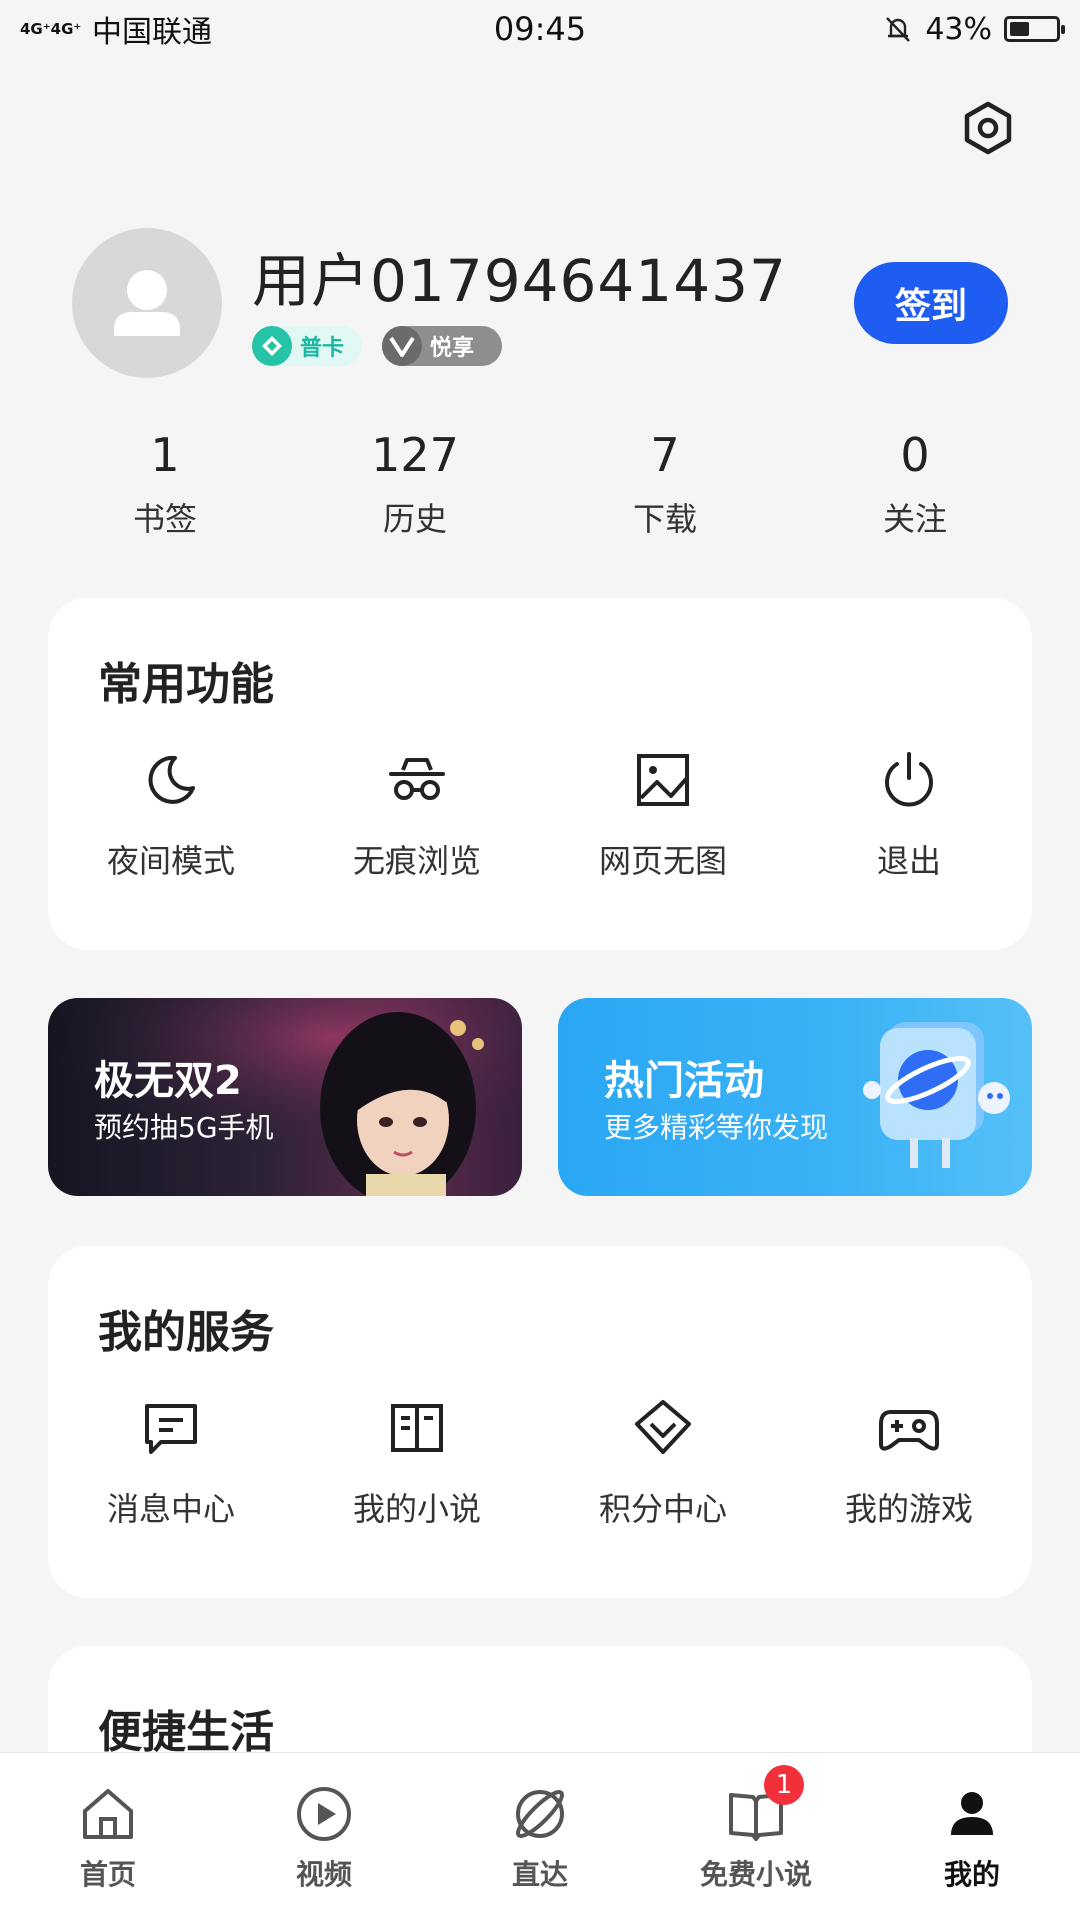 The height and width of the screenshot is (1920, 1080). Describe the element at coordinates (165, 455) in the screenshot. I see `stat-value: 1` at that location.